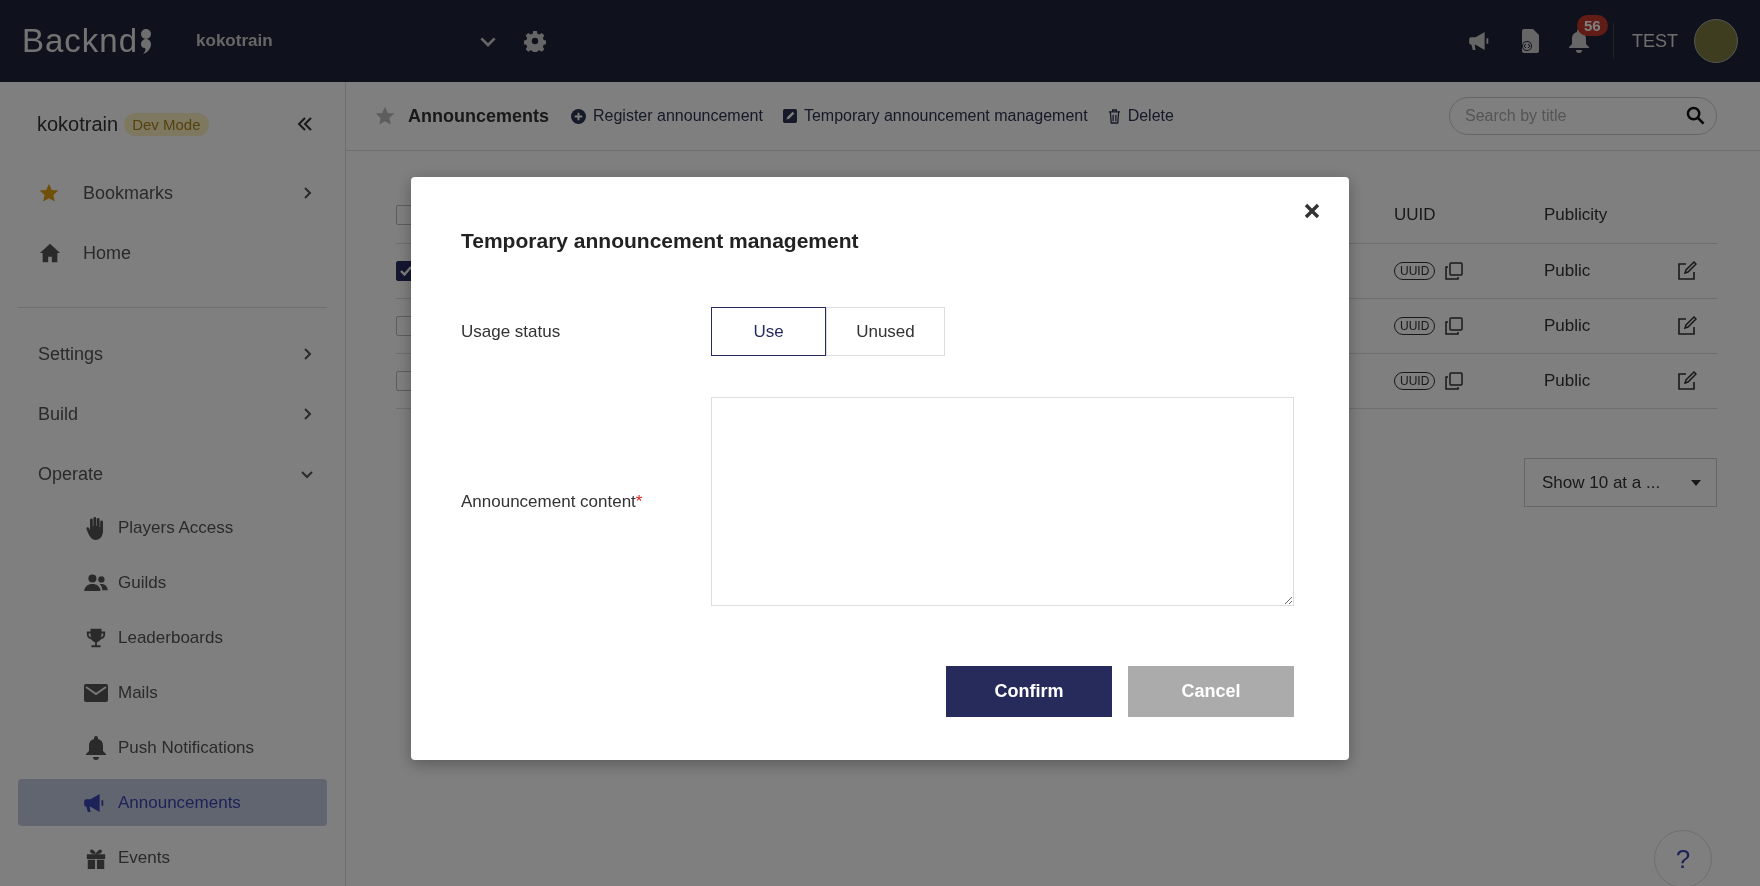 The image size is (1760, 886). I want to click on sidebar-section: Operate, so click(172, 474).